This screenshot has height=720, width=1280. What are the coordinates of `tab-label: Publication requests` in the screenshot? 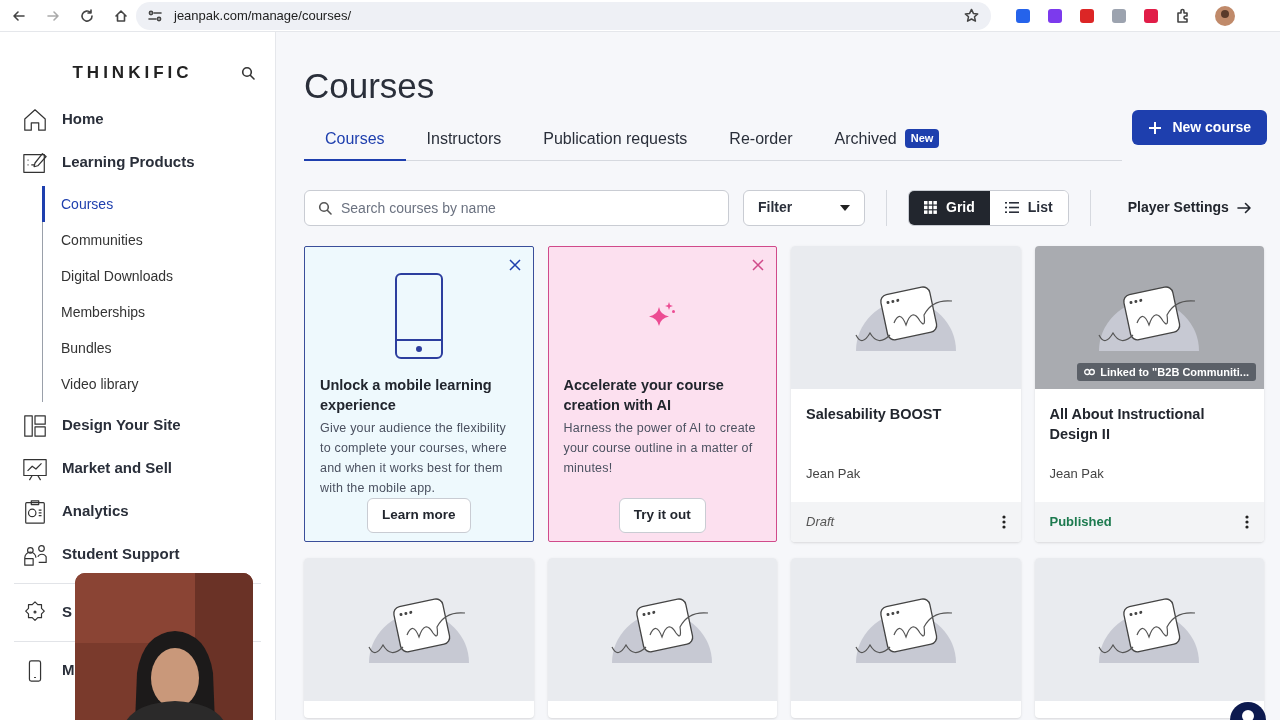 It's located at (615, 139).